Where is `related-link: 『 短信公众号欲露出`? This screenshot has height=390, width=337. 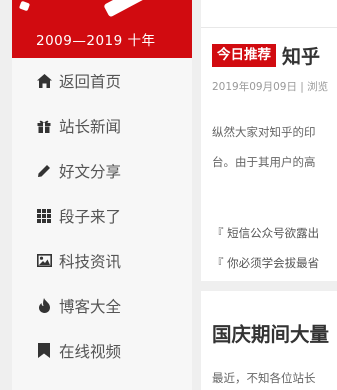 related-link: 『 短信公众号欲露出 is located at coordinates (265, 233).